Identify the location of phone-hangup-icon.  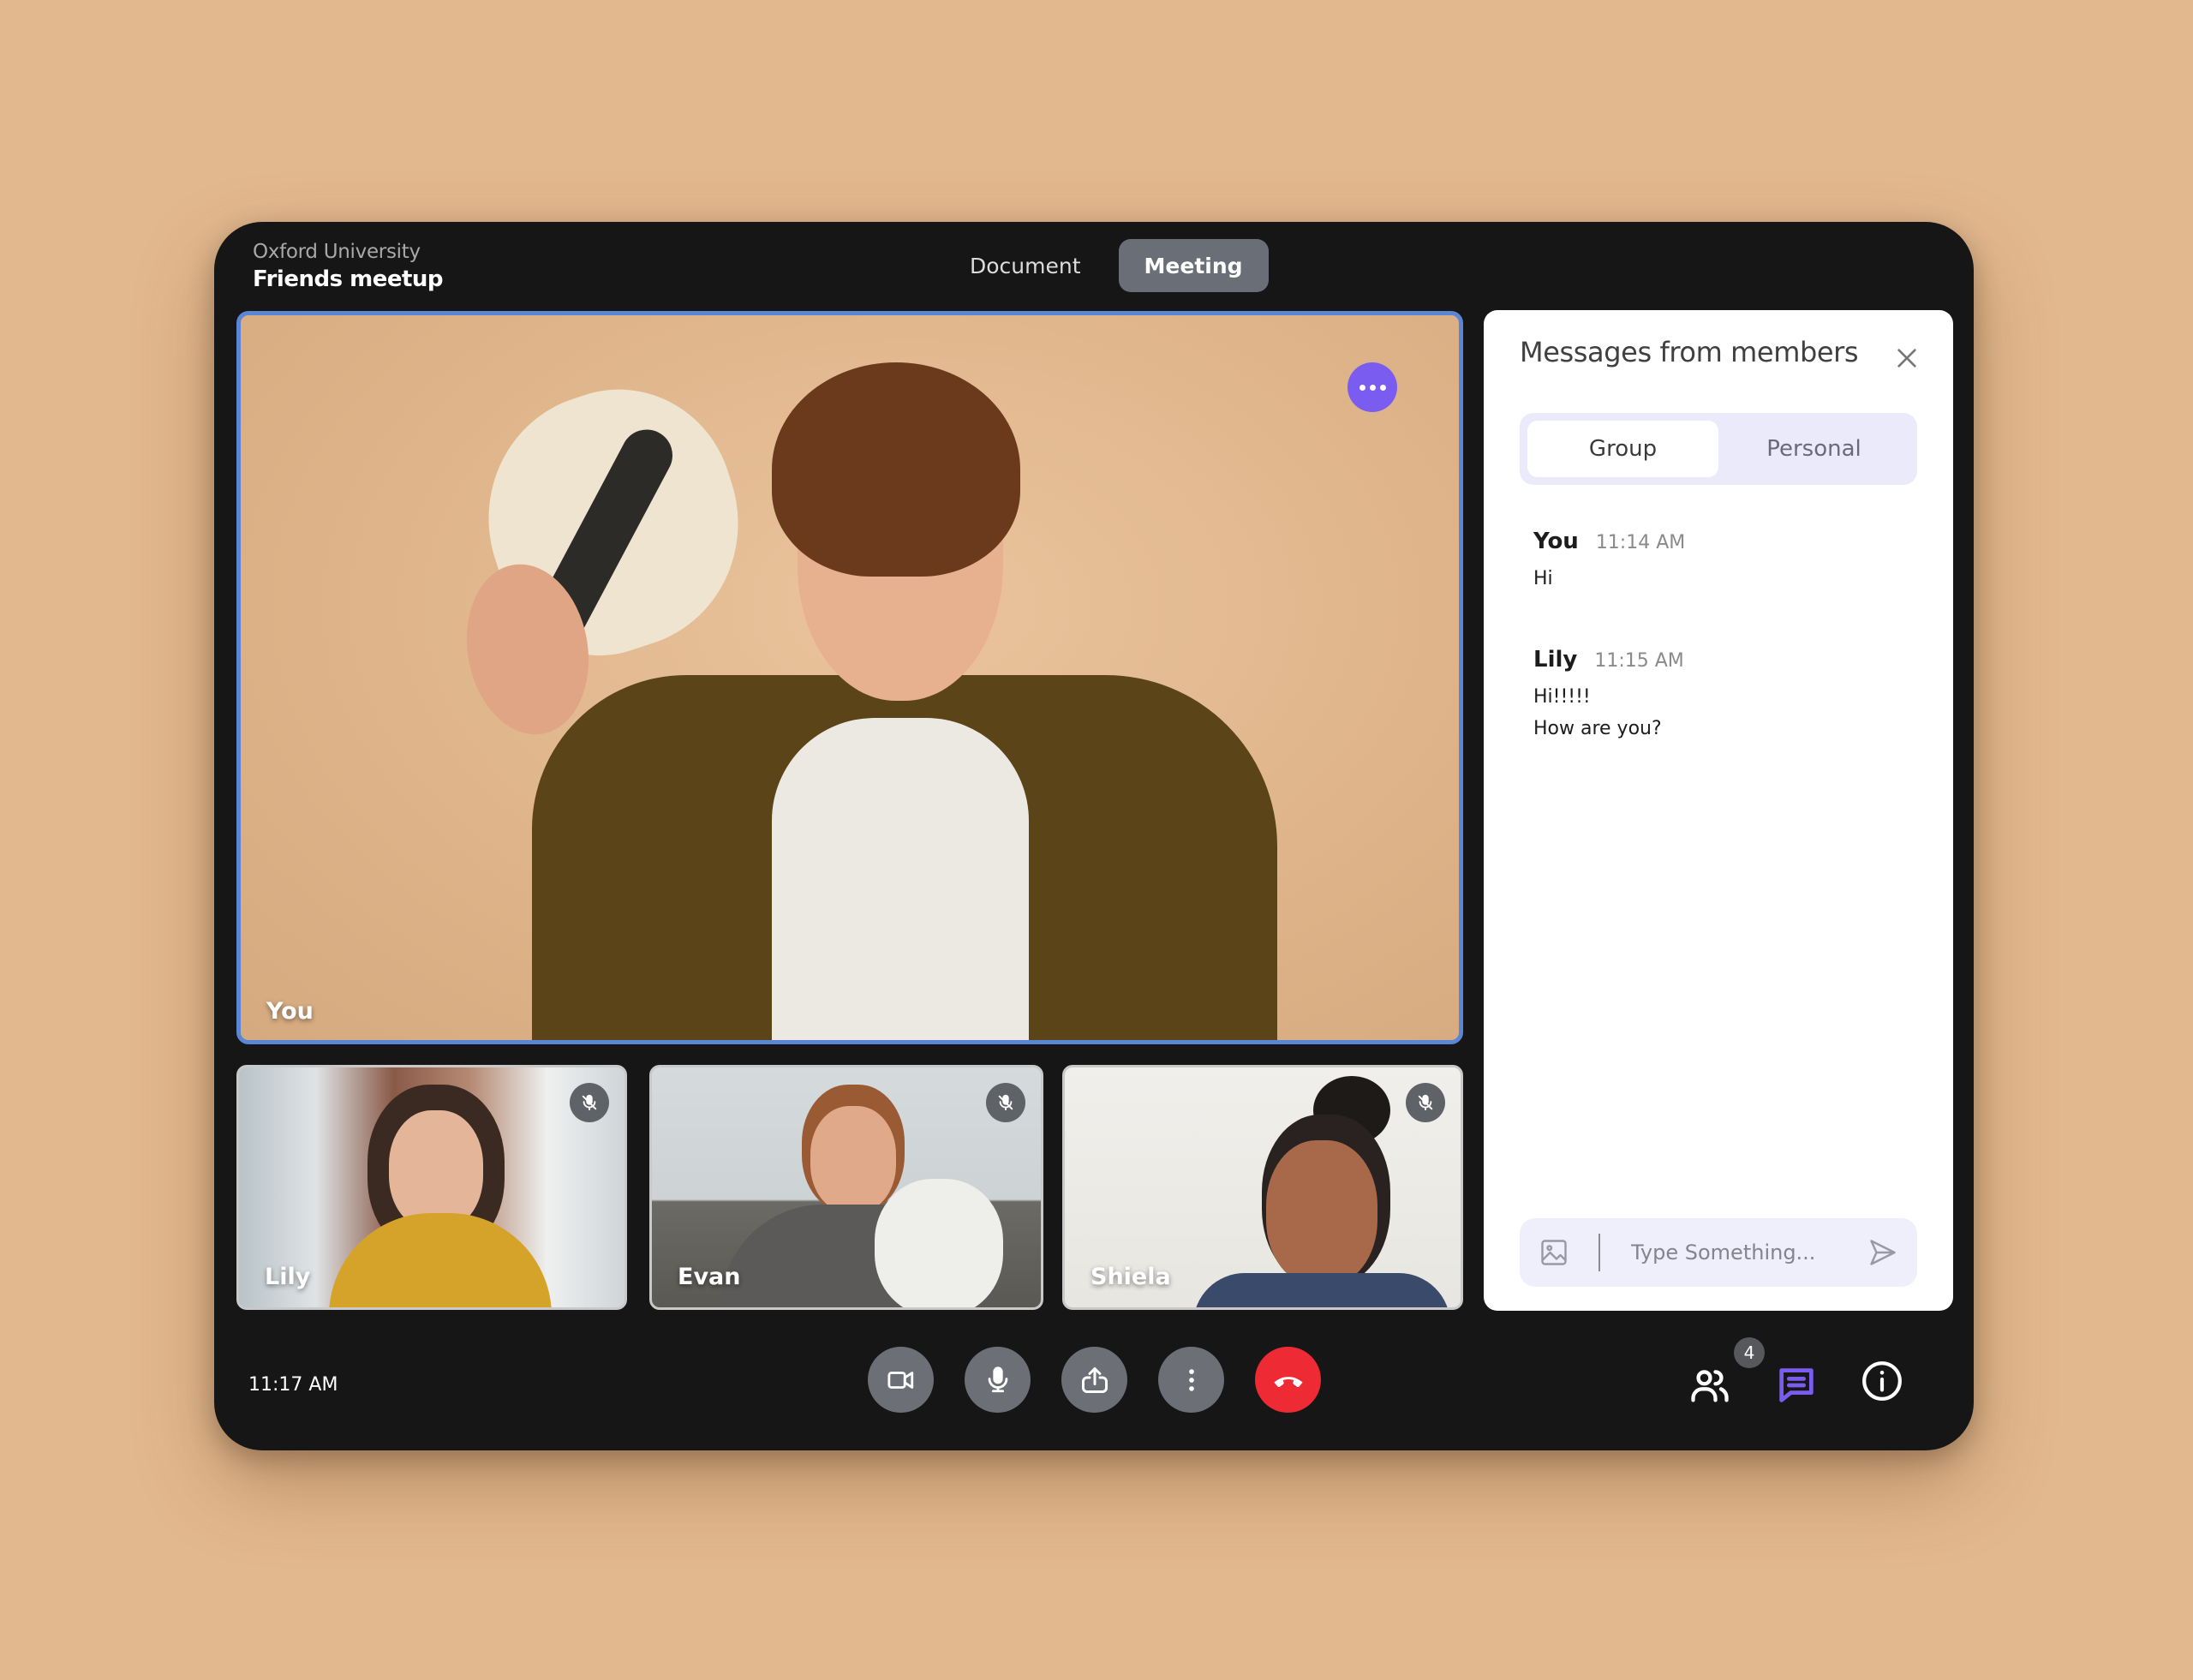
(1288, 1381).